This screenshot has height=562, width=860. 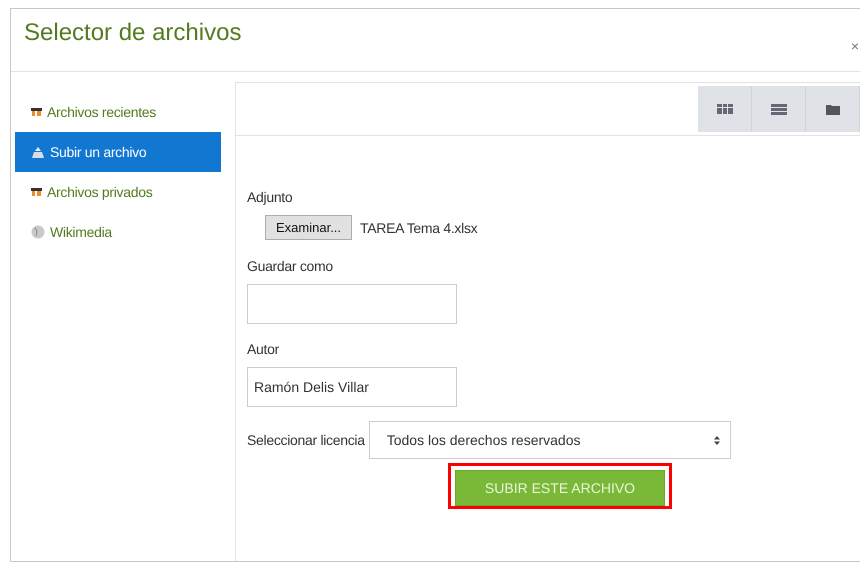 I want to click on license-select: Todos los derechos reservados, so click(x=549, y=440).